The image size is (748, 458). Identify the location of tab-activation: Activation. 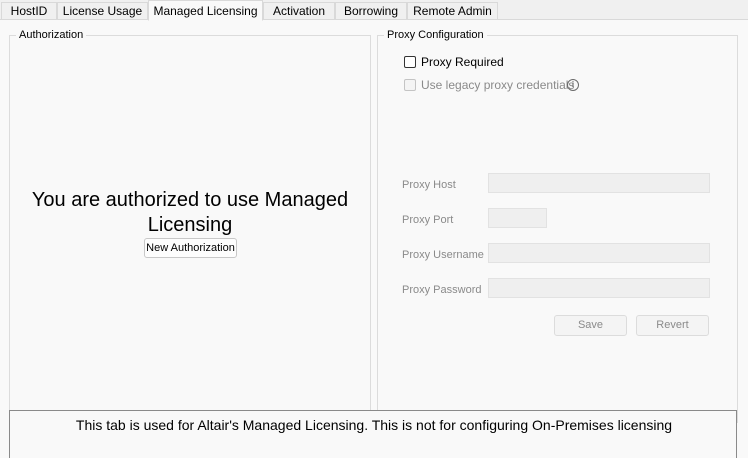
(299, 10).